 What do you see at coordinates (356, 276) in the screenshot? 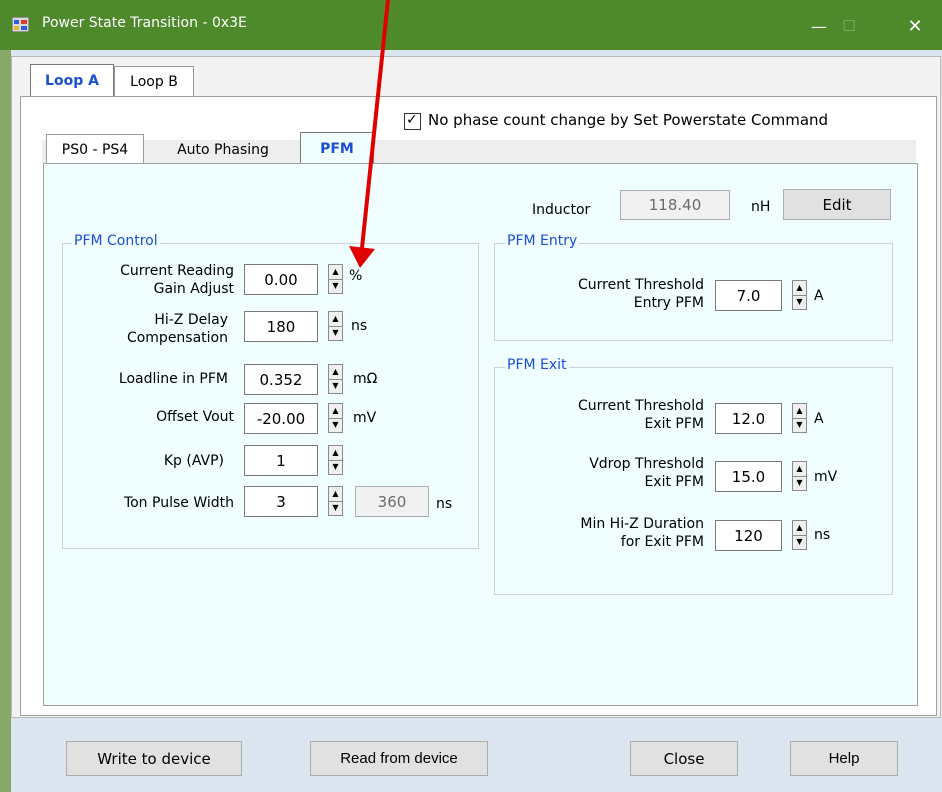
I see `current-gain-unit: %` at bounding box center [356, 276].